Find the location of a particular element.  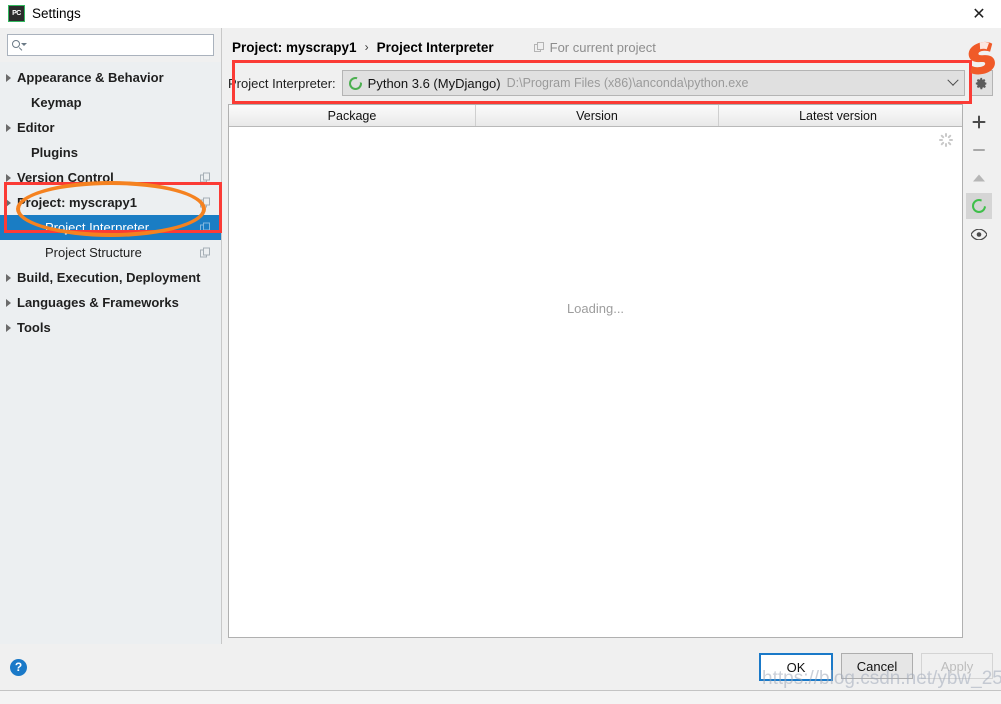

interpreter-settings-button is located at coordinates (981, 83).